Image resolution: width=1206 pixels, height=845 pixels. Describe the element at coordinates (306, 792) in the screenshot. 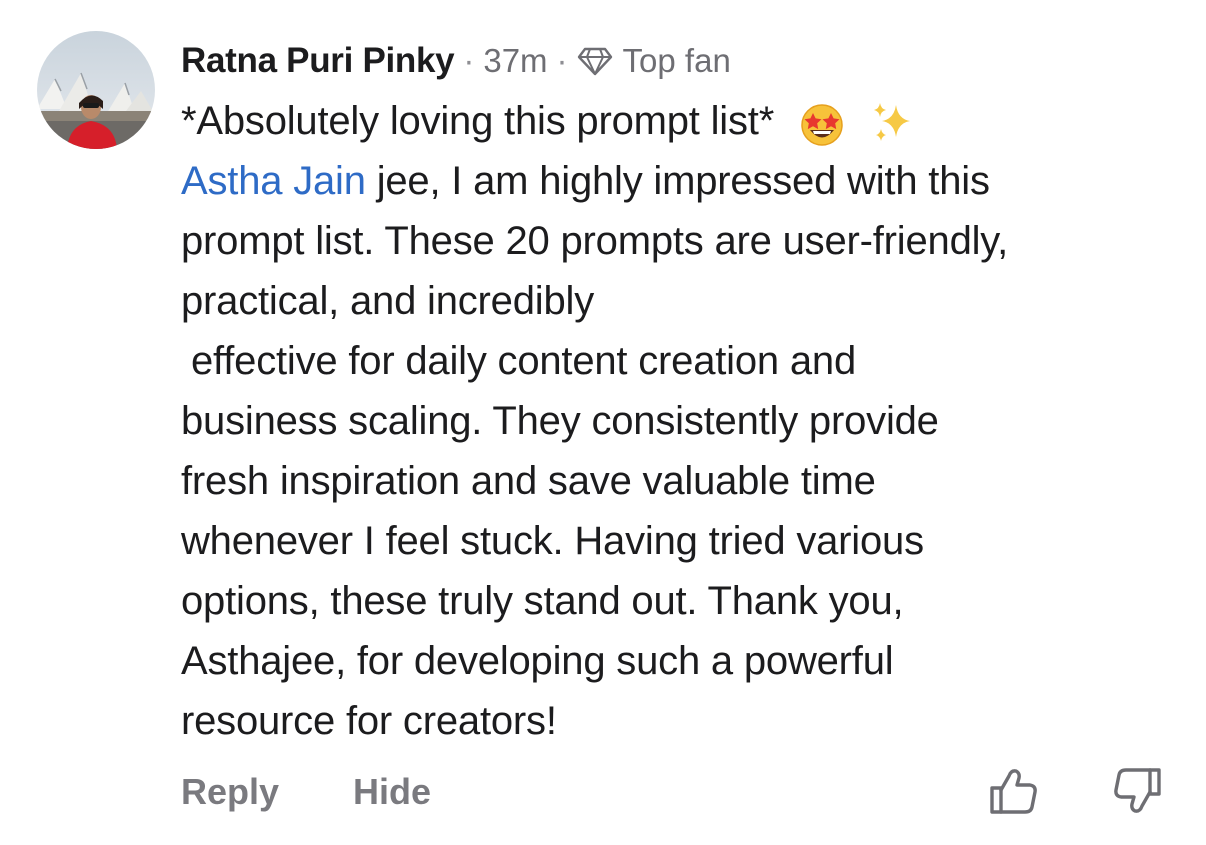

I see `comment-actions: Reply Hide` at that location.